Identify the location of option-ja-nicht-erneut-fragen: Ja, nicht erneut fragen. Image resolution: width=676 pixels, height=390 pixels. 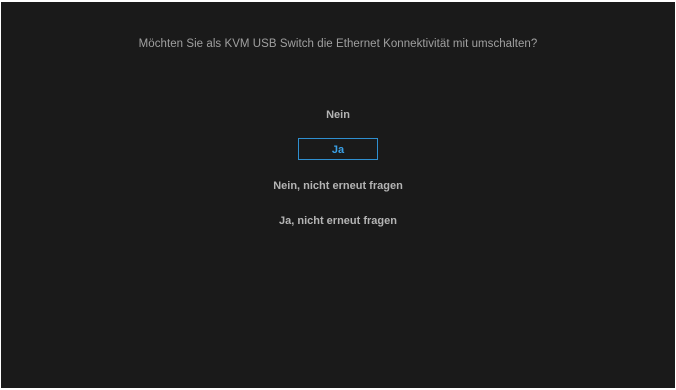
(338, 221).